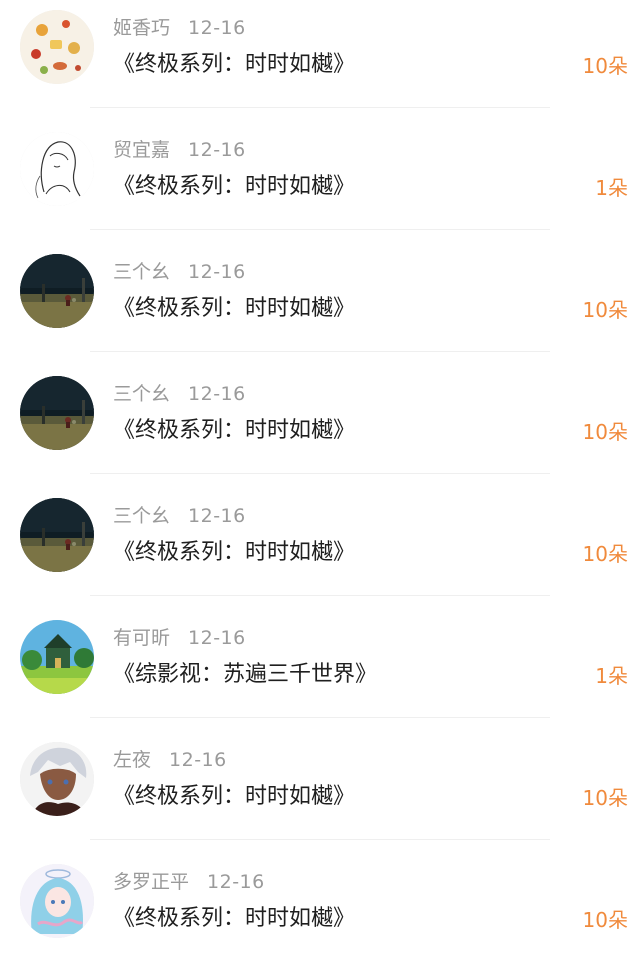  What do you see at coordinates (179, 28) in the screenshot?
I see `item-meta: 姬香巧 12-16` at bounding box center [179, 28].